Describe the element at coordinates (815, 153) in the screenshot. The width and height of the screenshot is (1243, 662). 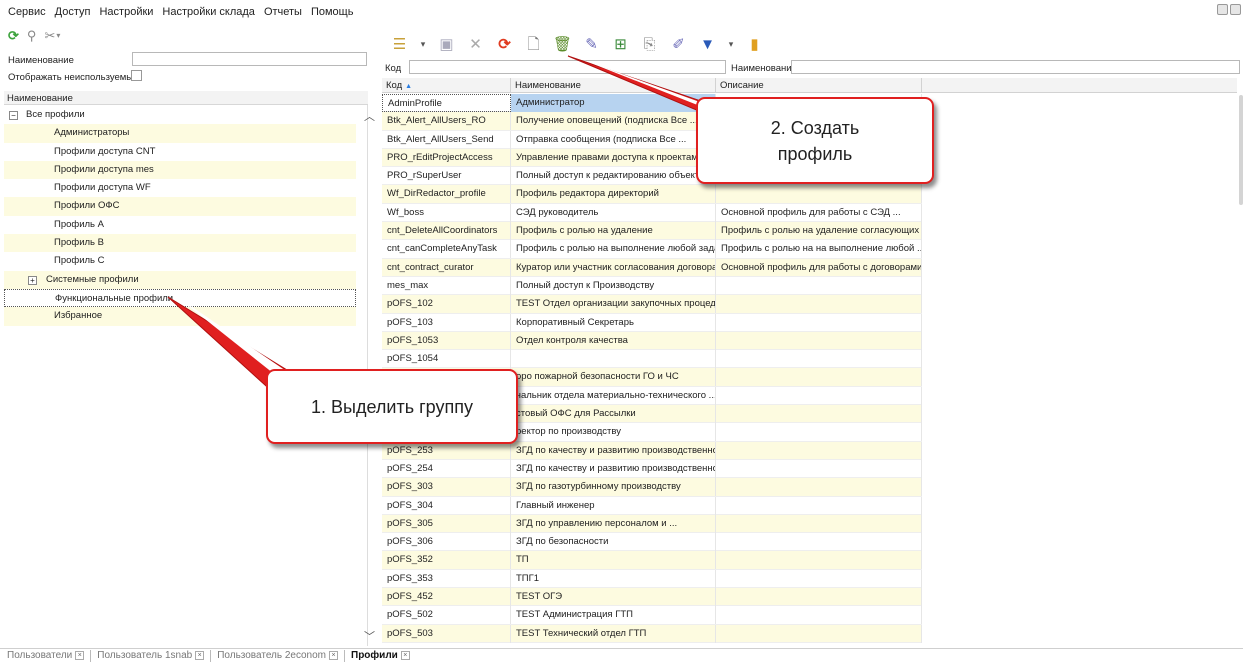
I see `callout-create-profile-line2: профиль` at that location.